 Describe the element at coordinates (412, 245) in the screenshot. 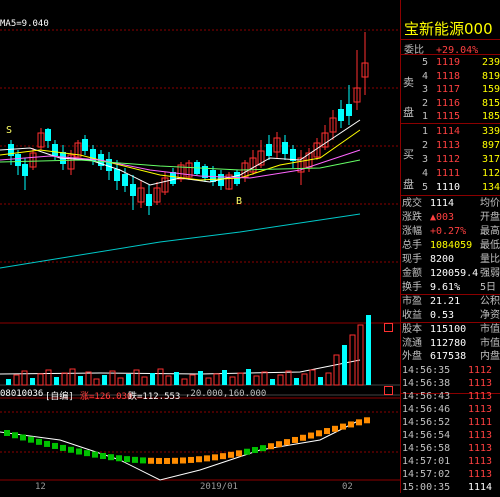

I see `stat-label: 总手` at that location.